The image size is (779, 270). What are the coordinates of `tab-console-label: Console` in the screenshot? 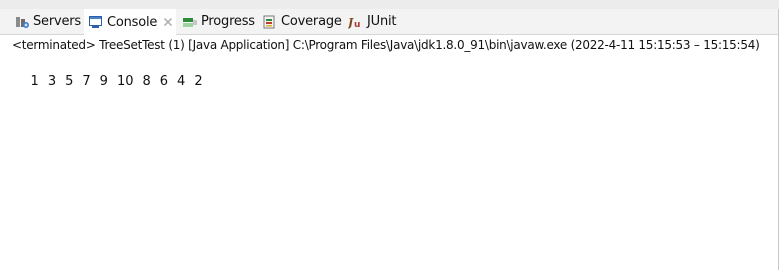 It's located at (132, 22).